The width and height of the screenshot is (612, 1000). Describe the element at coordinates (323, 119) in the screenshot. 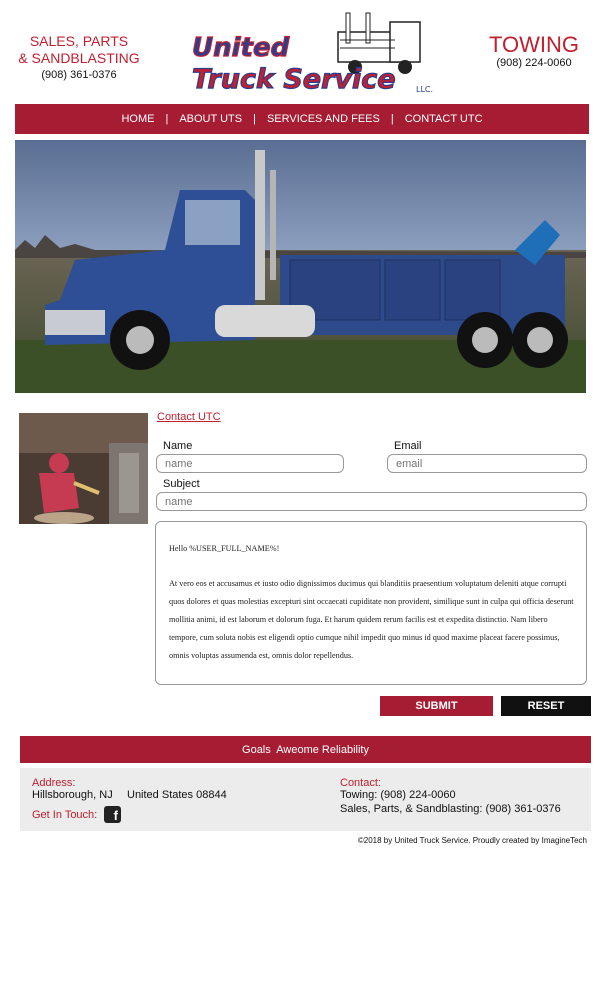

I see `nav-services: SERVICES AND FEES` at that location.